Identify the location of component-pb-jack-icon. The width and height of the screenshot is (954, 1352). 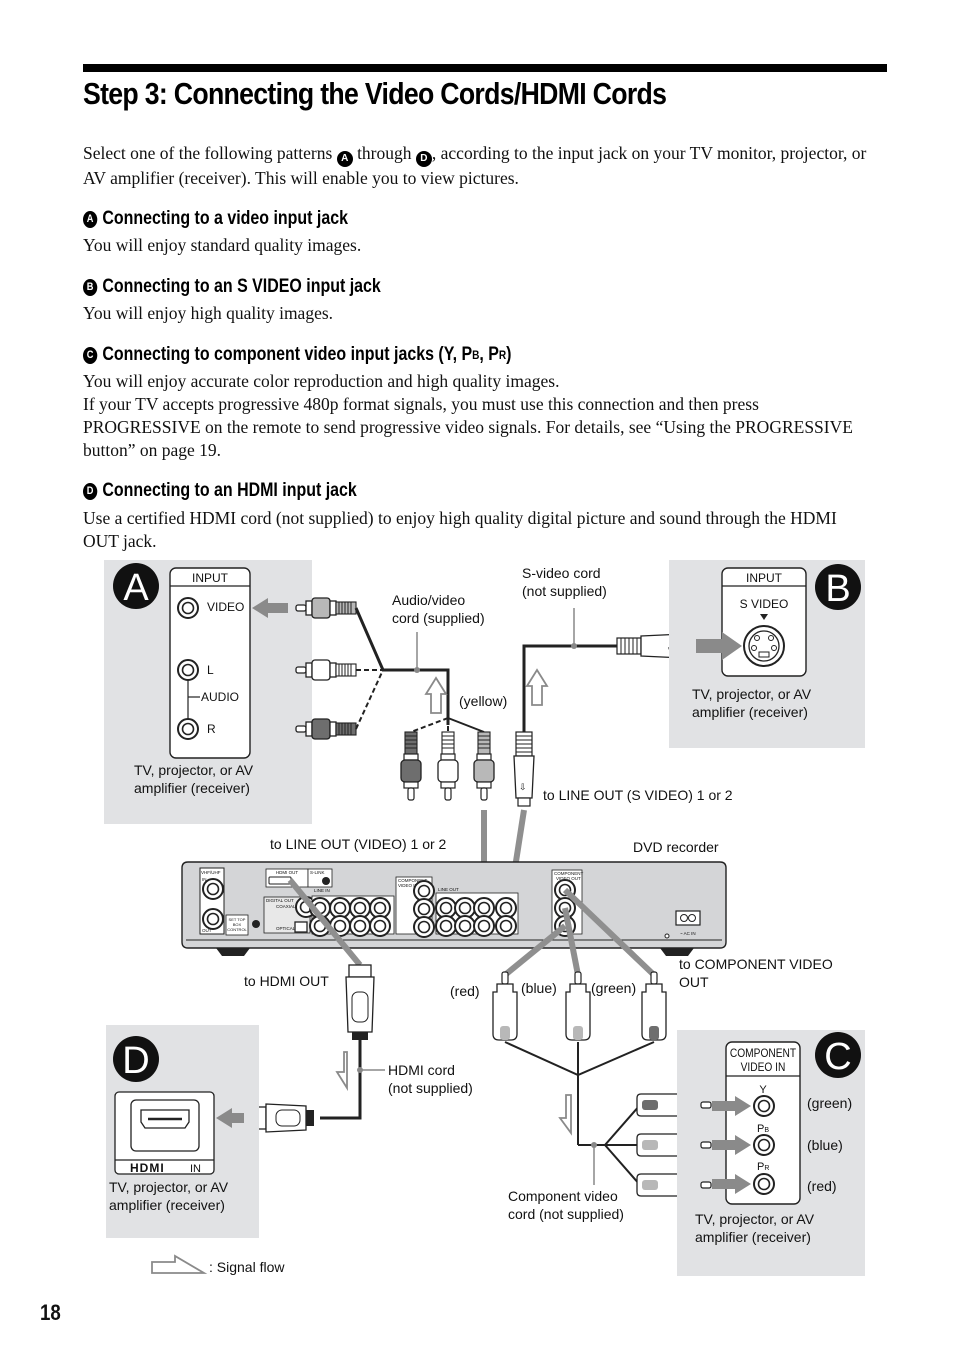
(764, 1145).